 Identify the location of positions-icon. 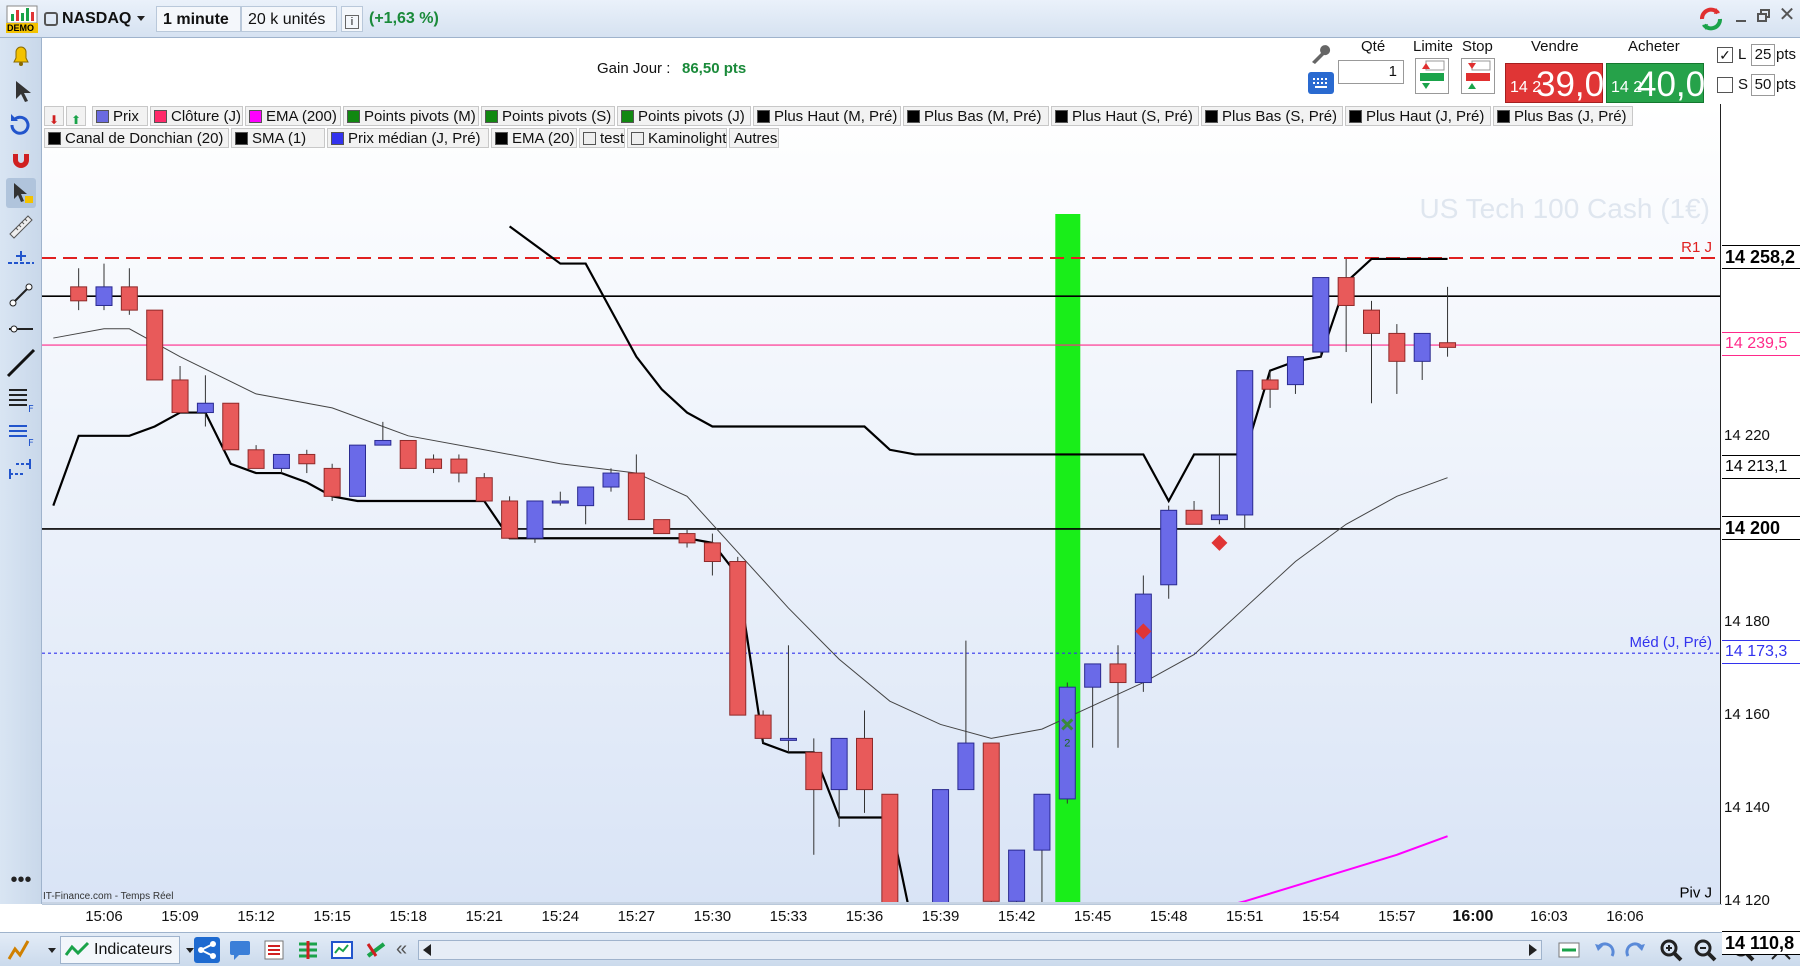
(308, 950).